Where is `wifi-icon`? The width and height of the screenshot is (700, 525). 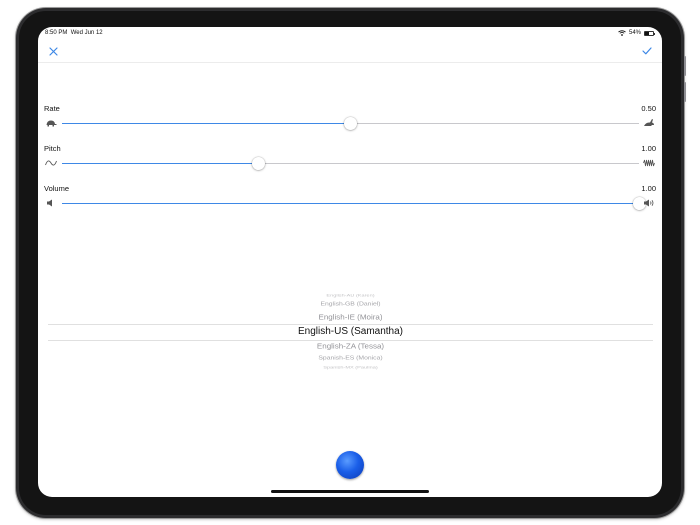 wifi-icon is located at coordinates (622, 33).